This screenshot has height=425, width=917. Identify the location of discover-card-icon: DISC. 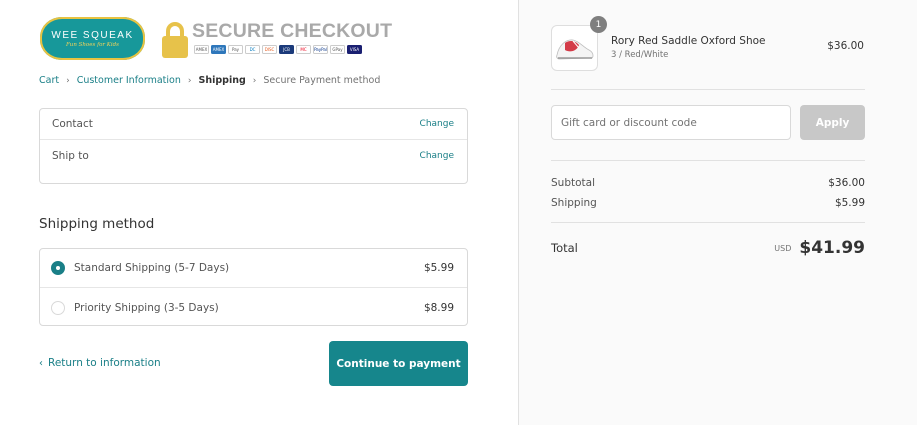
(269, 49).